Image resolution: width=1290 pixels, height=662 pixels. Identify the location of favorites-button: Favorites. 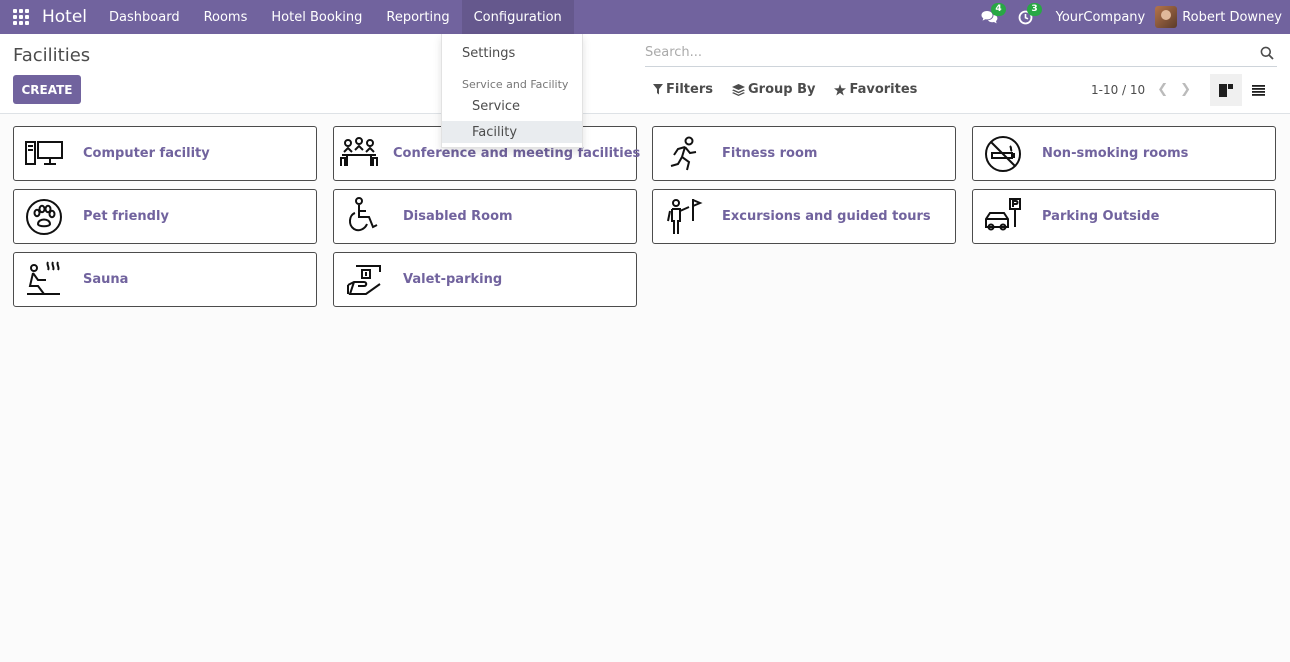
(875, 89).